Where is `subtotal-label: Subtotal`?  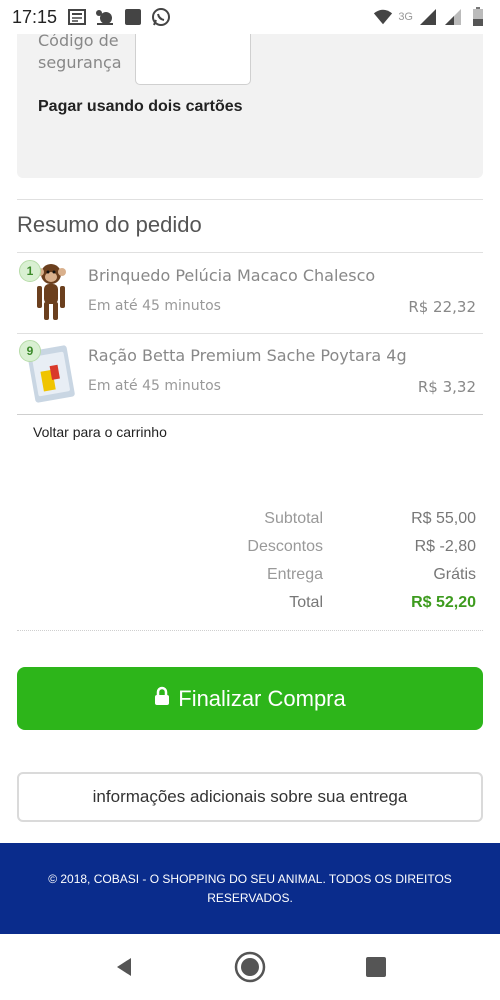 subtotal-label: Subtotal is located at coordinates (293, 518).